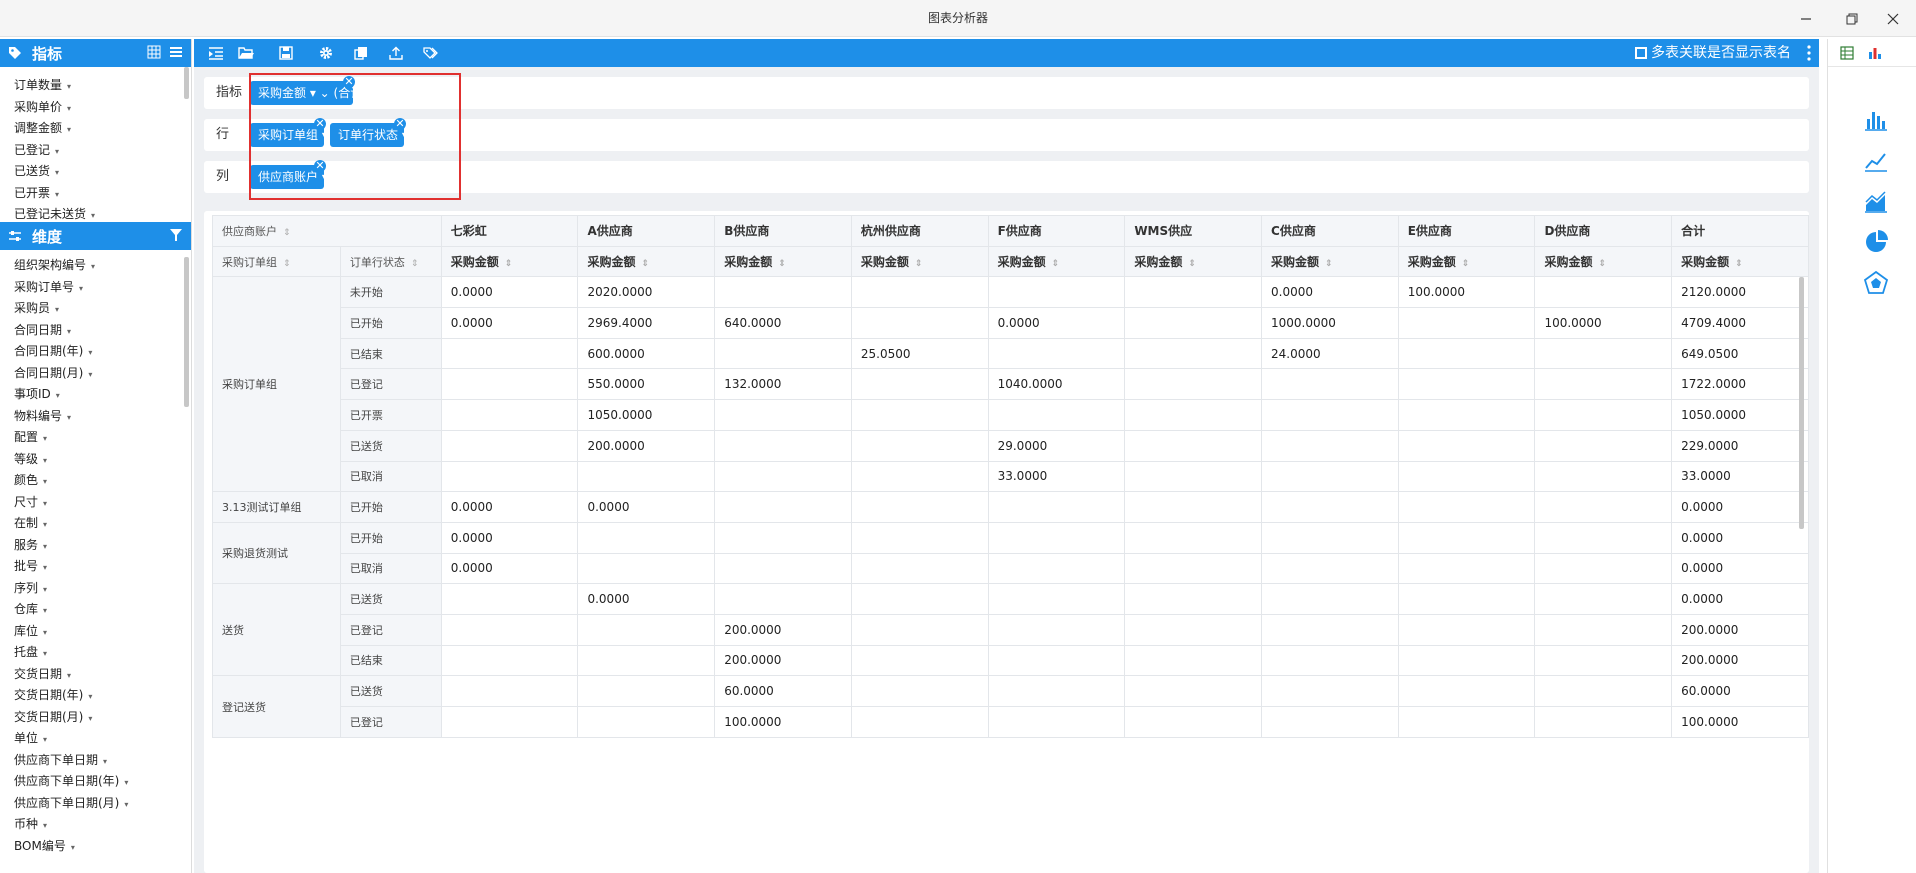  I want to click on supplier-header: D供应商, so click(1603, 231).